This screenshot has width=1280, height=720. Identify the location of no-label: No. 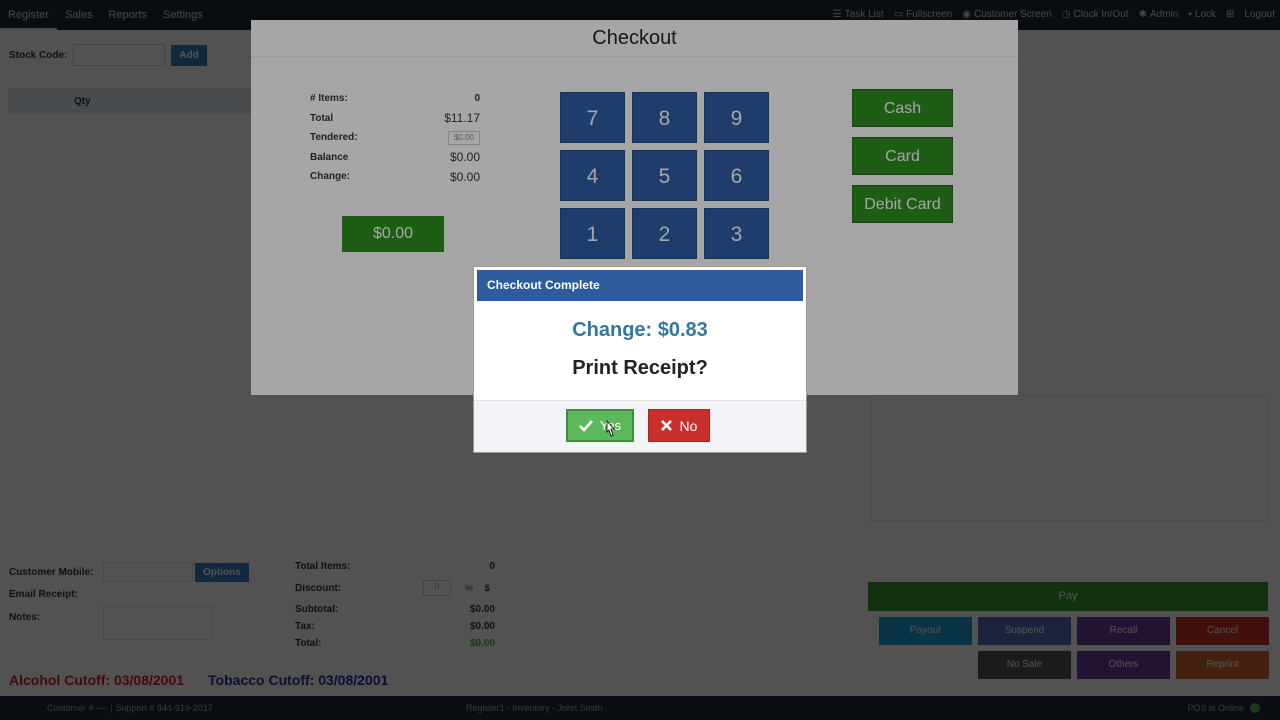
(688, 425).